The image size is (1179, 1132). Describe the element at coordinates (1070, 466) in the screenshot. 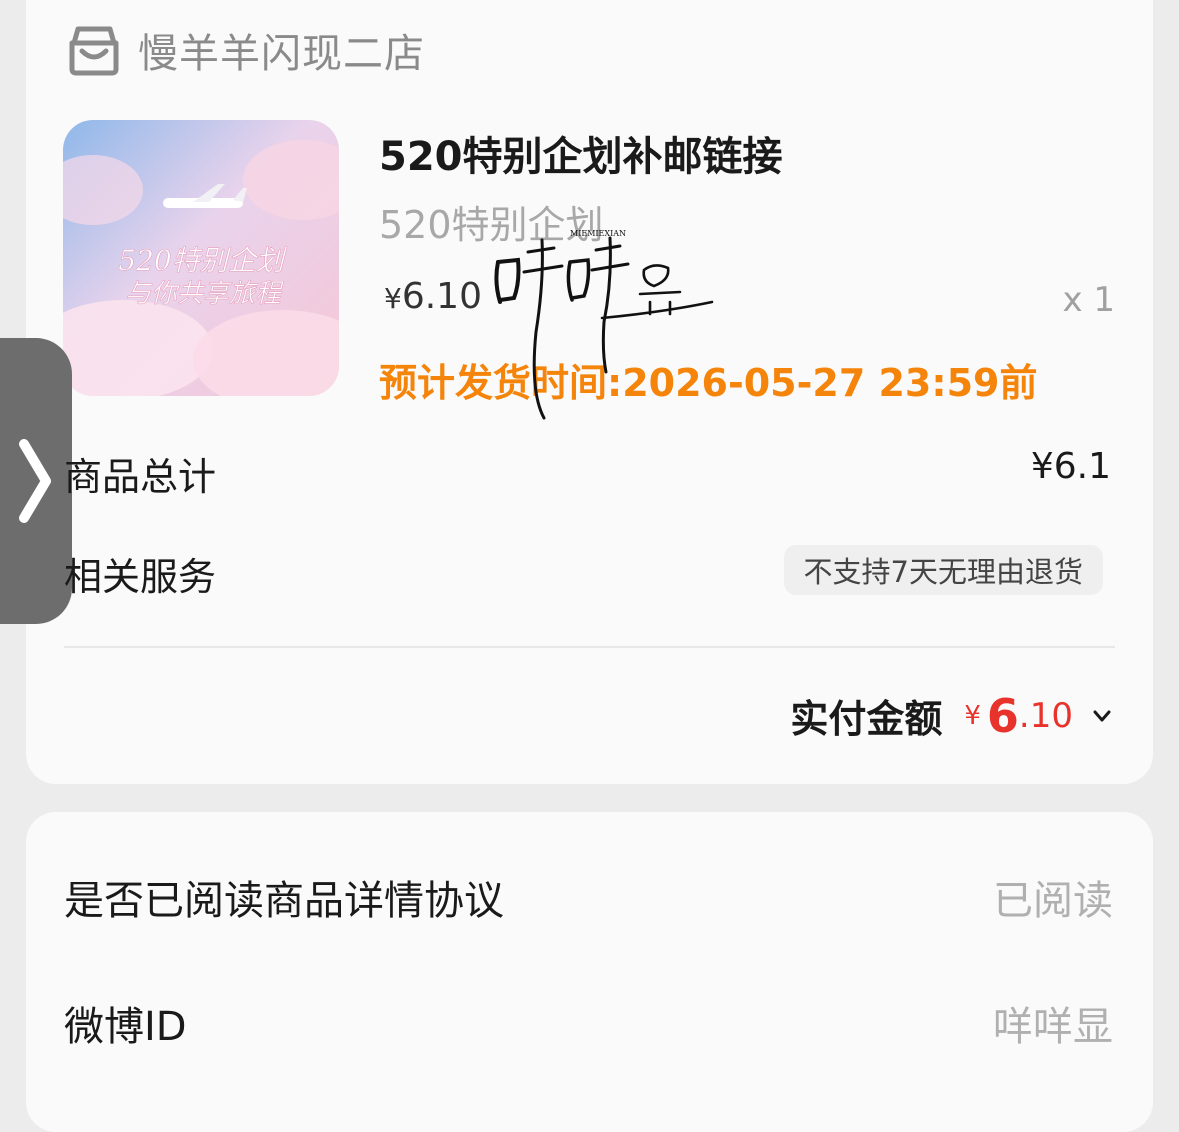

I see `goods-total-value: ¥6.1` at that location.